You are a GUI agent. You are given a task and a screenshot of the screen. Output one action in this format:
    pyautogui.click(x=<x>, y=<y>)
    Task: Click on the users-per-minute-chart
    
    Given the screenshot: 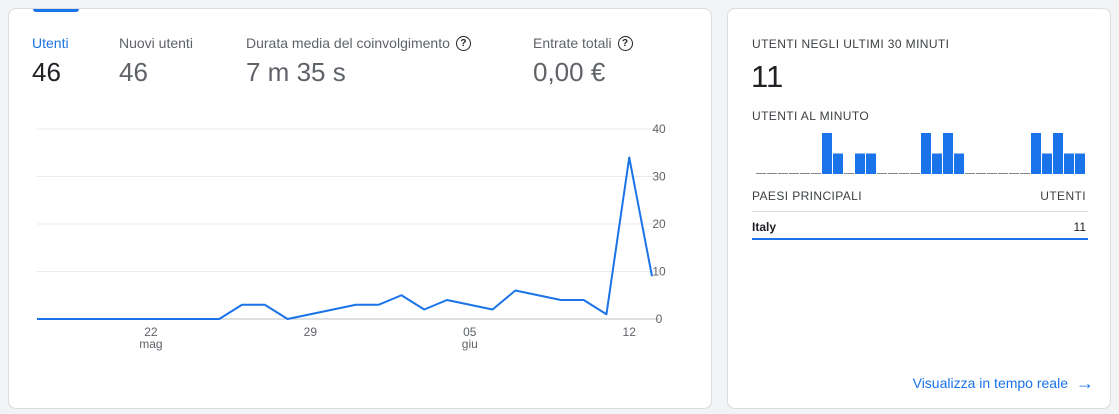 What is the action you would take?
    pyautogui.click(x=920, y=154)
    